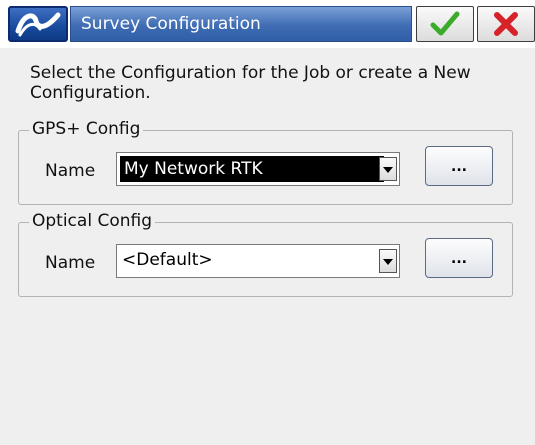 This screenshot has height=445, width=535. I want to click on gps-config-legend: GPS+ Config, so click(86, 129).